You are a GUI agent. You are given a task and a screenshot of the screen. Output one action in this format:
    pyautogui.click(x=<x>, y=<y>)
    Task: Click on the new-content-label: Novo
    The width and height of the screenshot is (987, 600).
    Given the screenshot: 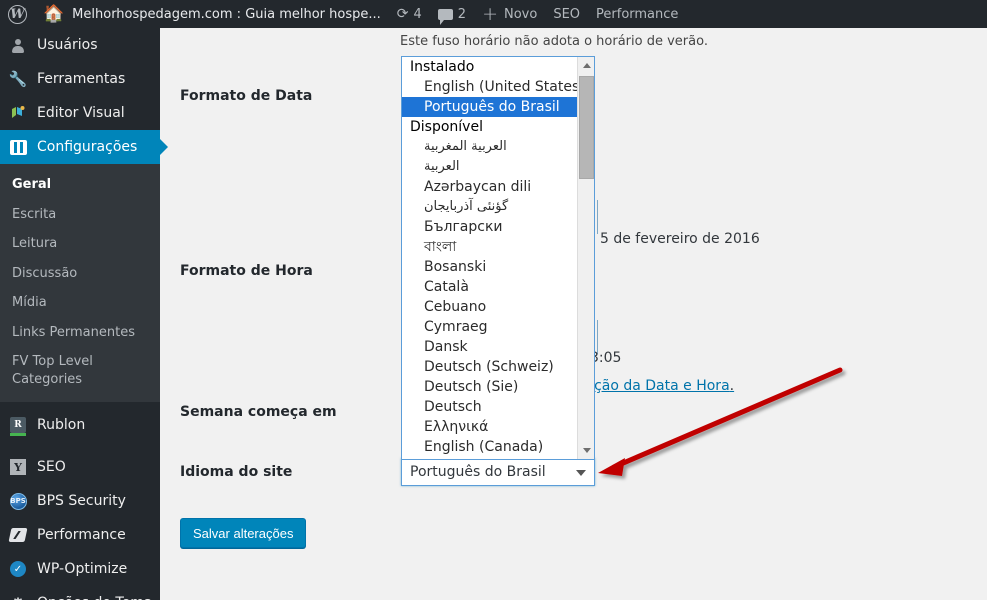 What is the action you would take?
    pyautogui.click(x=521, y=14)
    